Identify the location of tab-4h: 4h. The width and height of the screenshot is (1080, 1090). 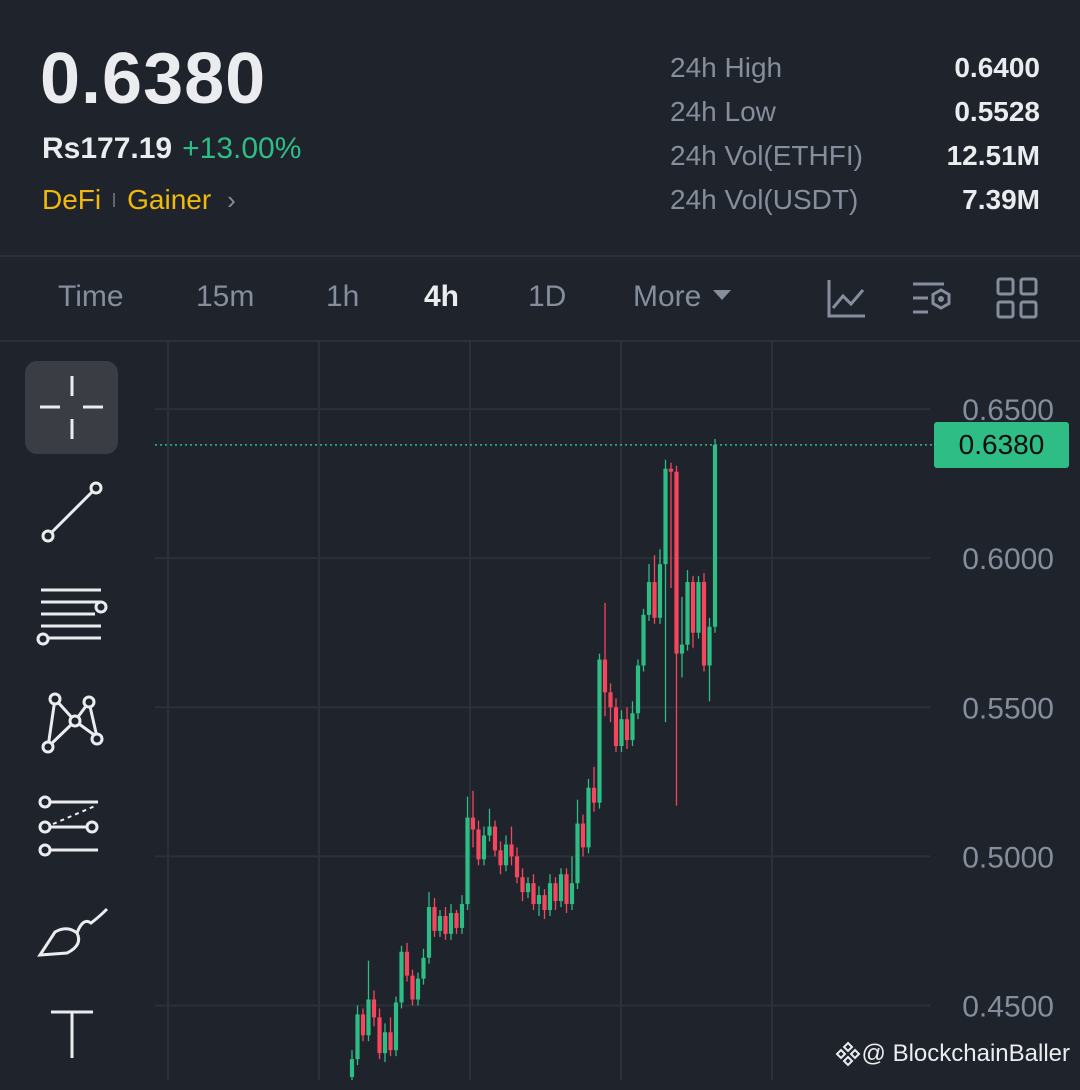
(441, 297).